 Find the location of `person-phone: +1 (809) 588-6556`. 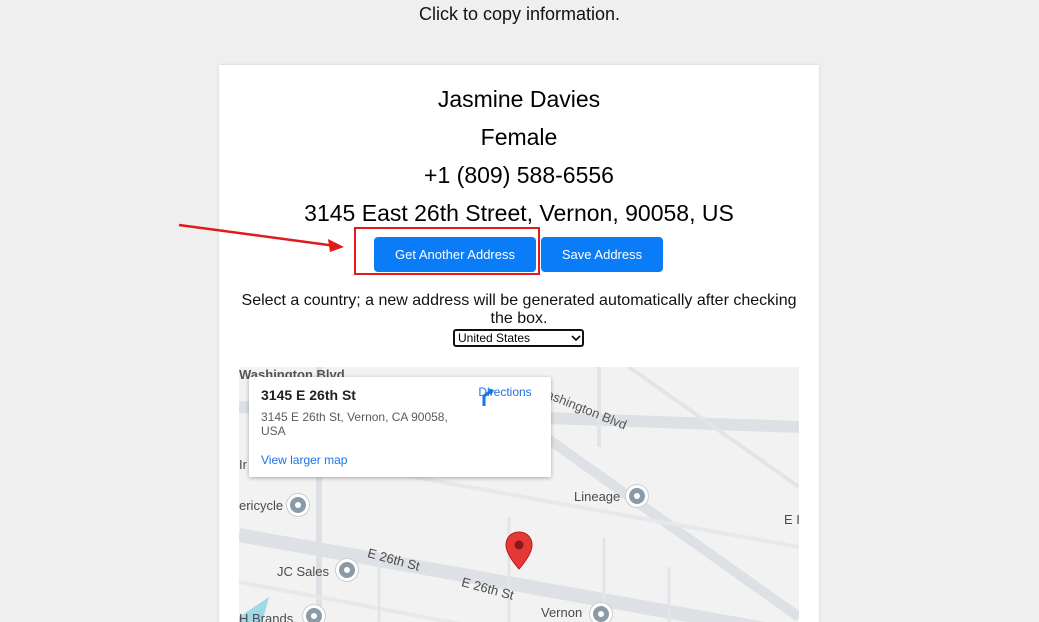

person-phone: +1 (809) 588-6556 is located at coordinates (519, 175).